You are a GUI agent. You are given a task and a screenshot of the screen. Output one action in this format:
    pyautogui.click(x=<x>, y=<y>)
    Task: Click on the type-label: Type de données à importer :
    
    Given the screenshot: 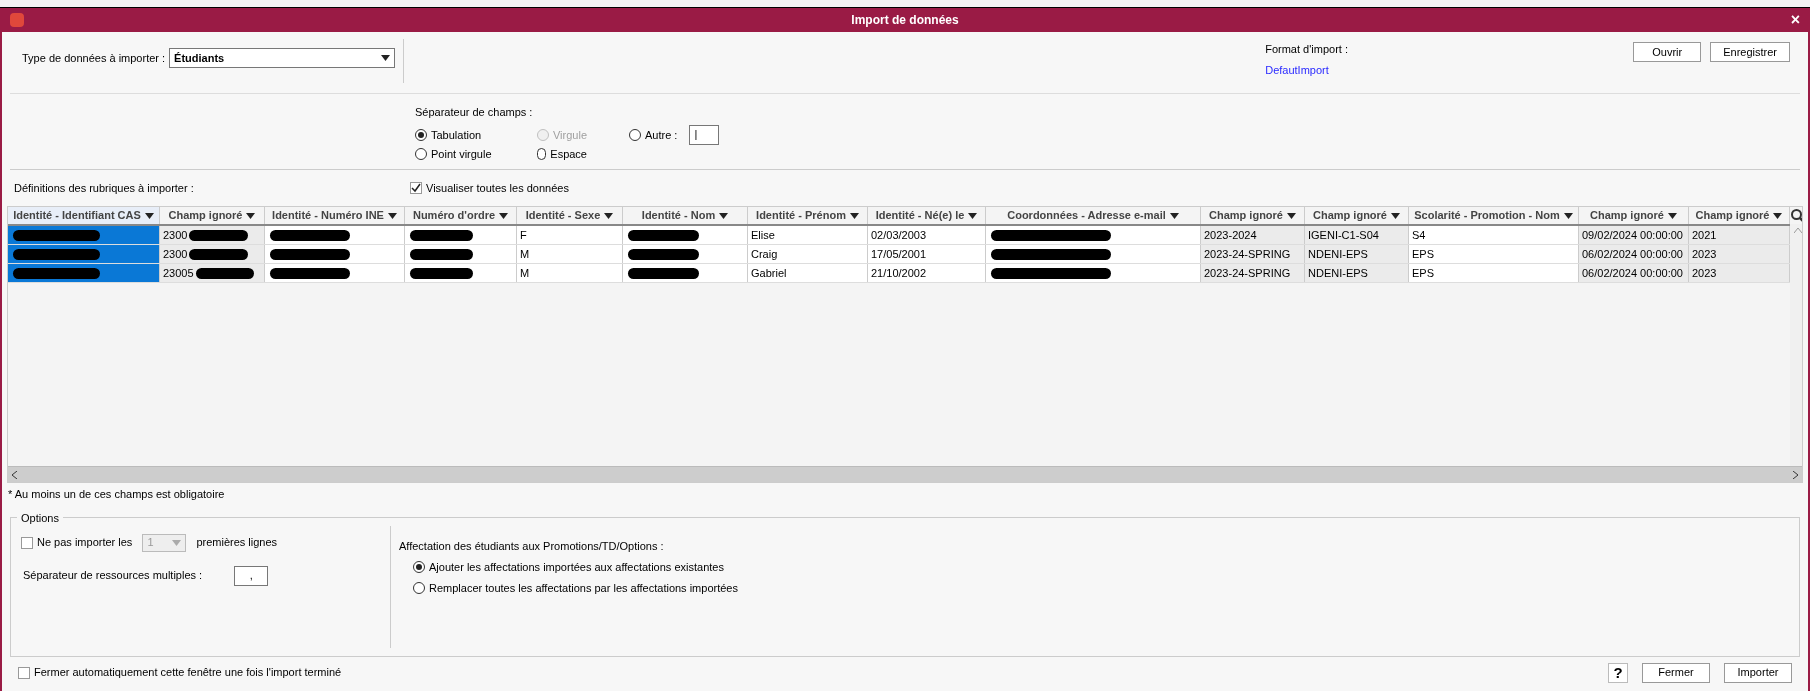 What is the action you would take?
    pyautogui.click(x=94, y=58)
    